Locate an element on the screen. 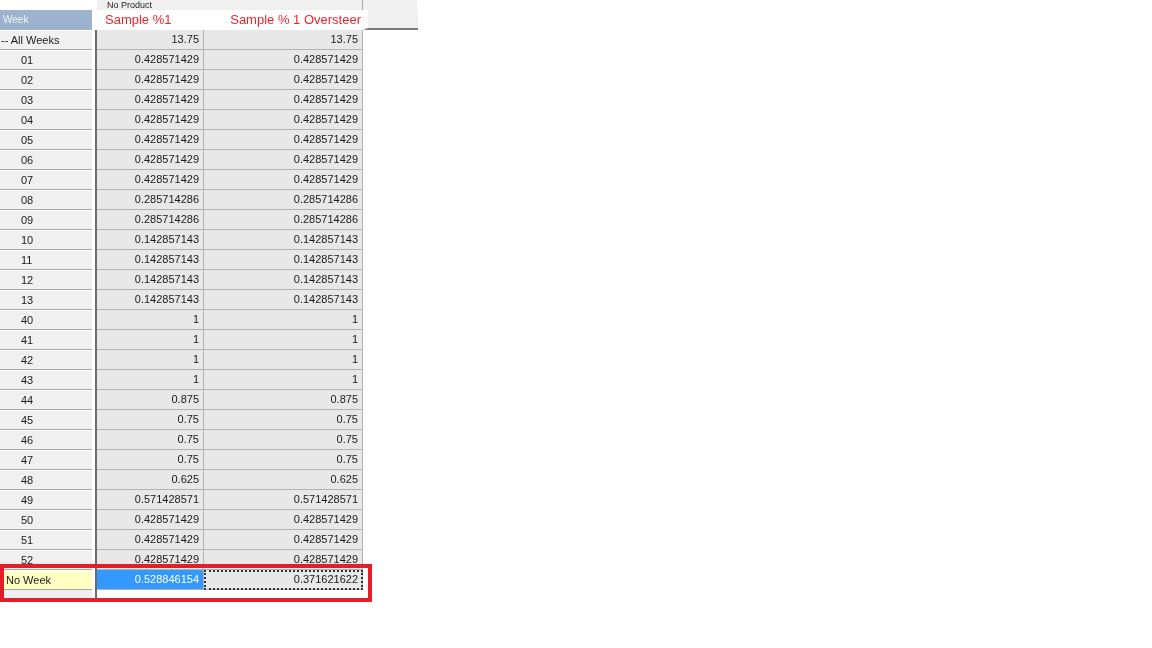 The width and height of the screenshot is (1152, 648). row-header: 02 is located at coordinates (46, 80).